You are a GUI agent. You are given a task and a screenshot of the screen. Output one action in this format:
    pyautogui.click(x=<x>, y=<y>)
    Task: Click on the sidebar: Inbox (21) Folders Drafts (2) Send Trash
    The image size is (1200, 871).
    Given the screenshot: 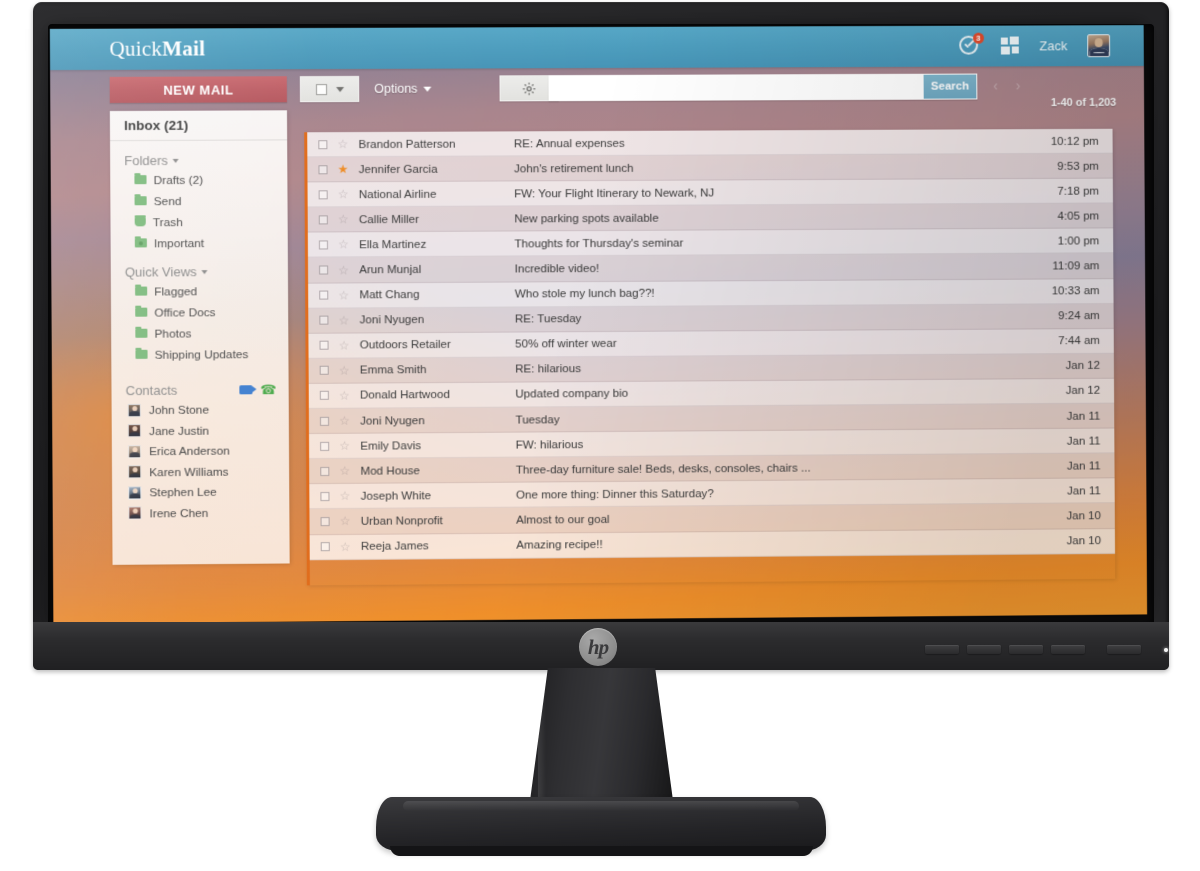 What is the action you would take?
    pyautogui.click(x=199, y=337)
    